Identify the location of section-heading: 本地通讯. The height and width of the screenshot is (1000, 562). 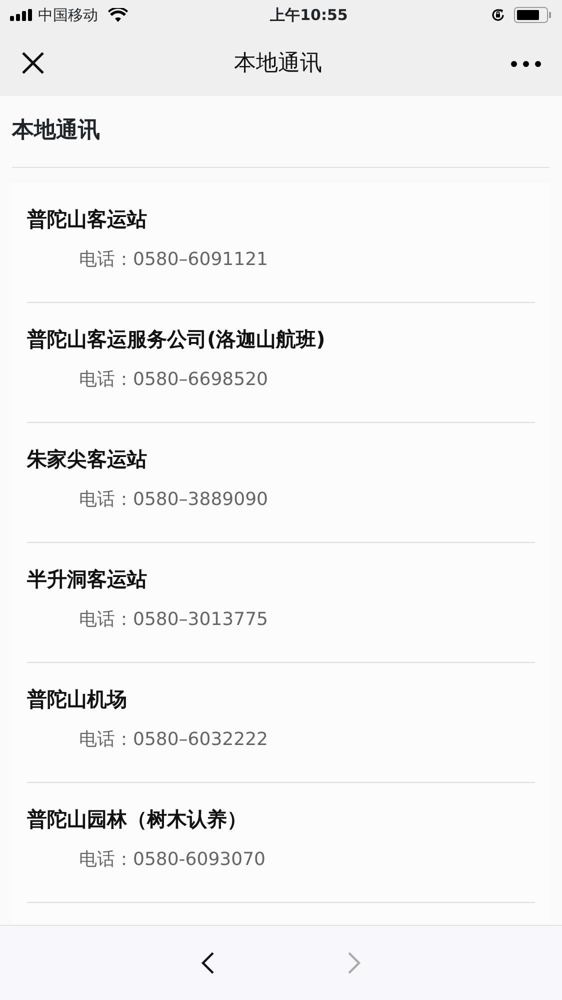
(281, 132).